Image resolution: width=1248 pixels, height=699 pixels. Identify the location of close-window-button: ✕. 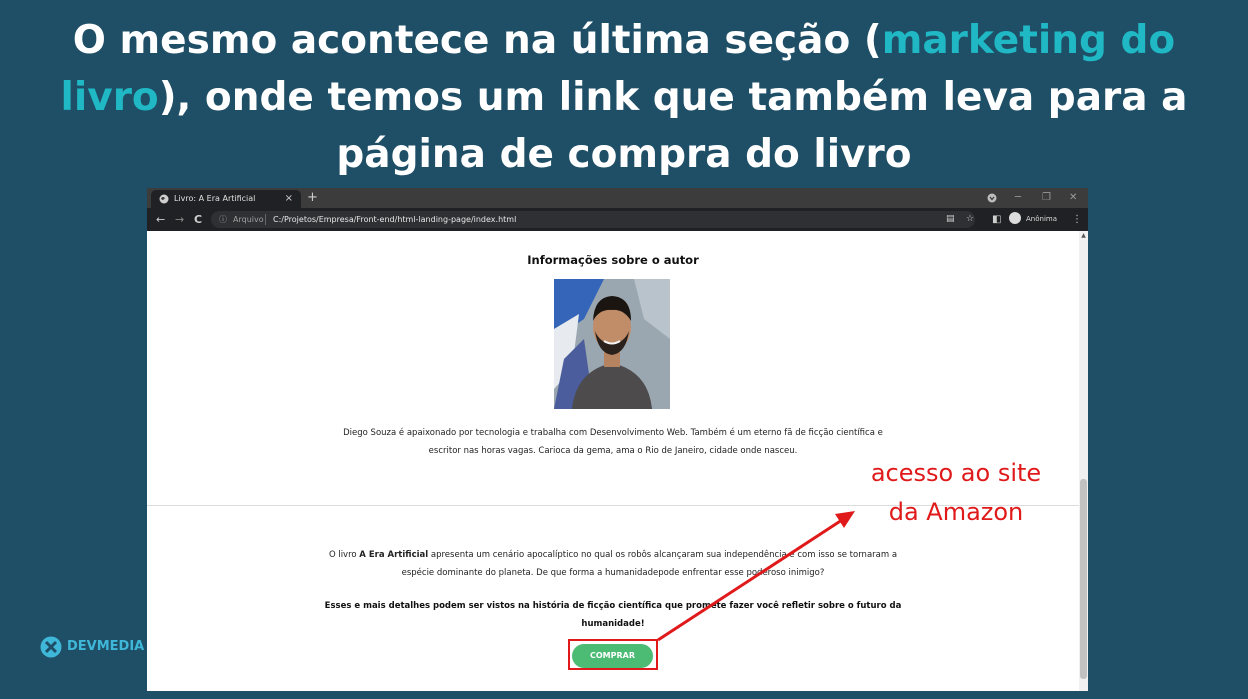
(1073, 198).